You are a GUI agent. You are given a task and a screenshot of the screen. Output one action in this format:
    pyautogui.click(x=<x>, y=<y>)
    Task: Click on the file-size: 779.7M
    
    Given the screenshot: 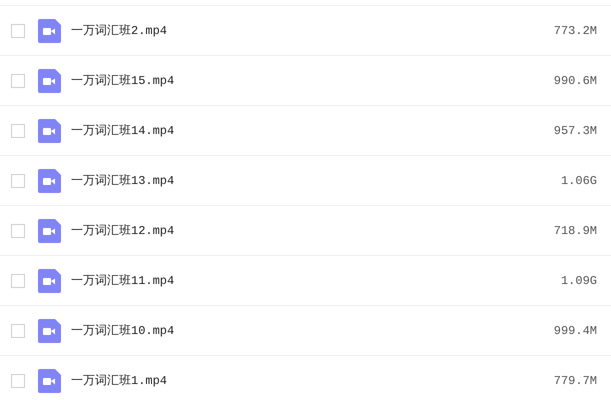 What is the action you would take?
    pyautogui.click(x=575, y=381)
    